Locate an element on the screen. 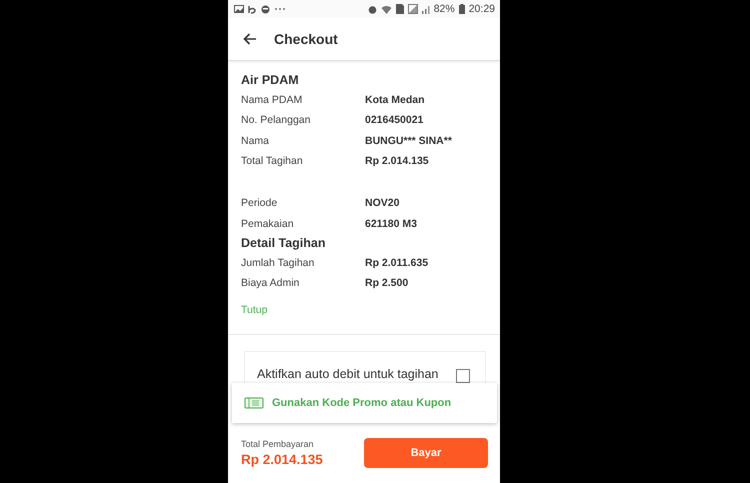 This screenshot has width=750, height=483. field-value: 0216450021 is located at coordinates (394, 120).